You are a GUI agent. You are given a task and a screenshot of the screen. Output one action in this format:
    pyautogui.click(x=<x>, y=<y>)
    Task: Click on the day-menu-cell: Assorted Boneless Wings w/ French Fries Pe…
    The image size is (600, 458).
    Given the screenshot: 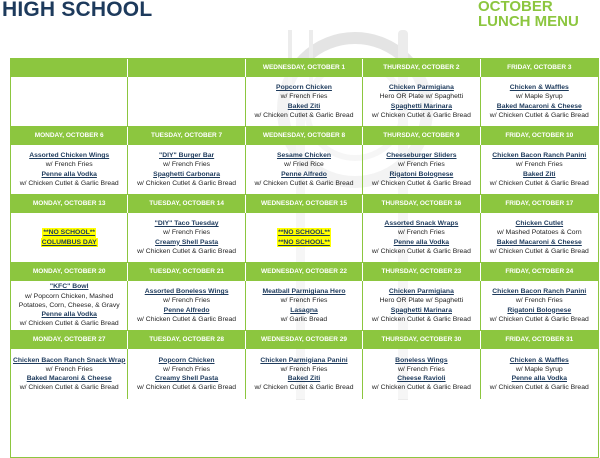 What is the action you would take?
    pyautogui.click(x=187, y=306)
    